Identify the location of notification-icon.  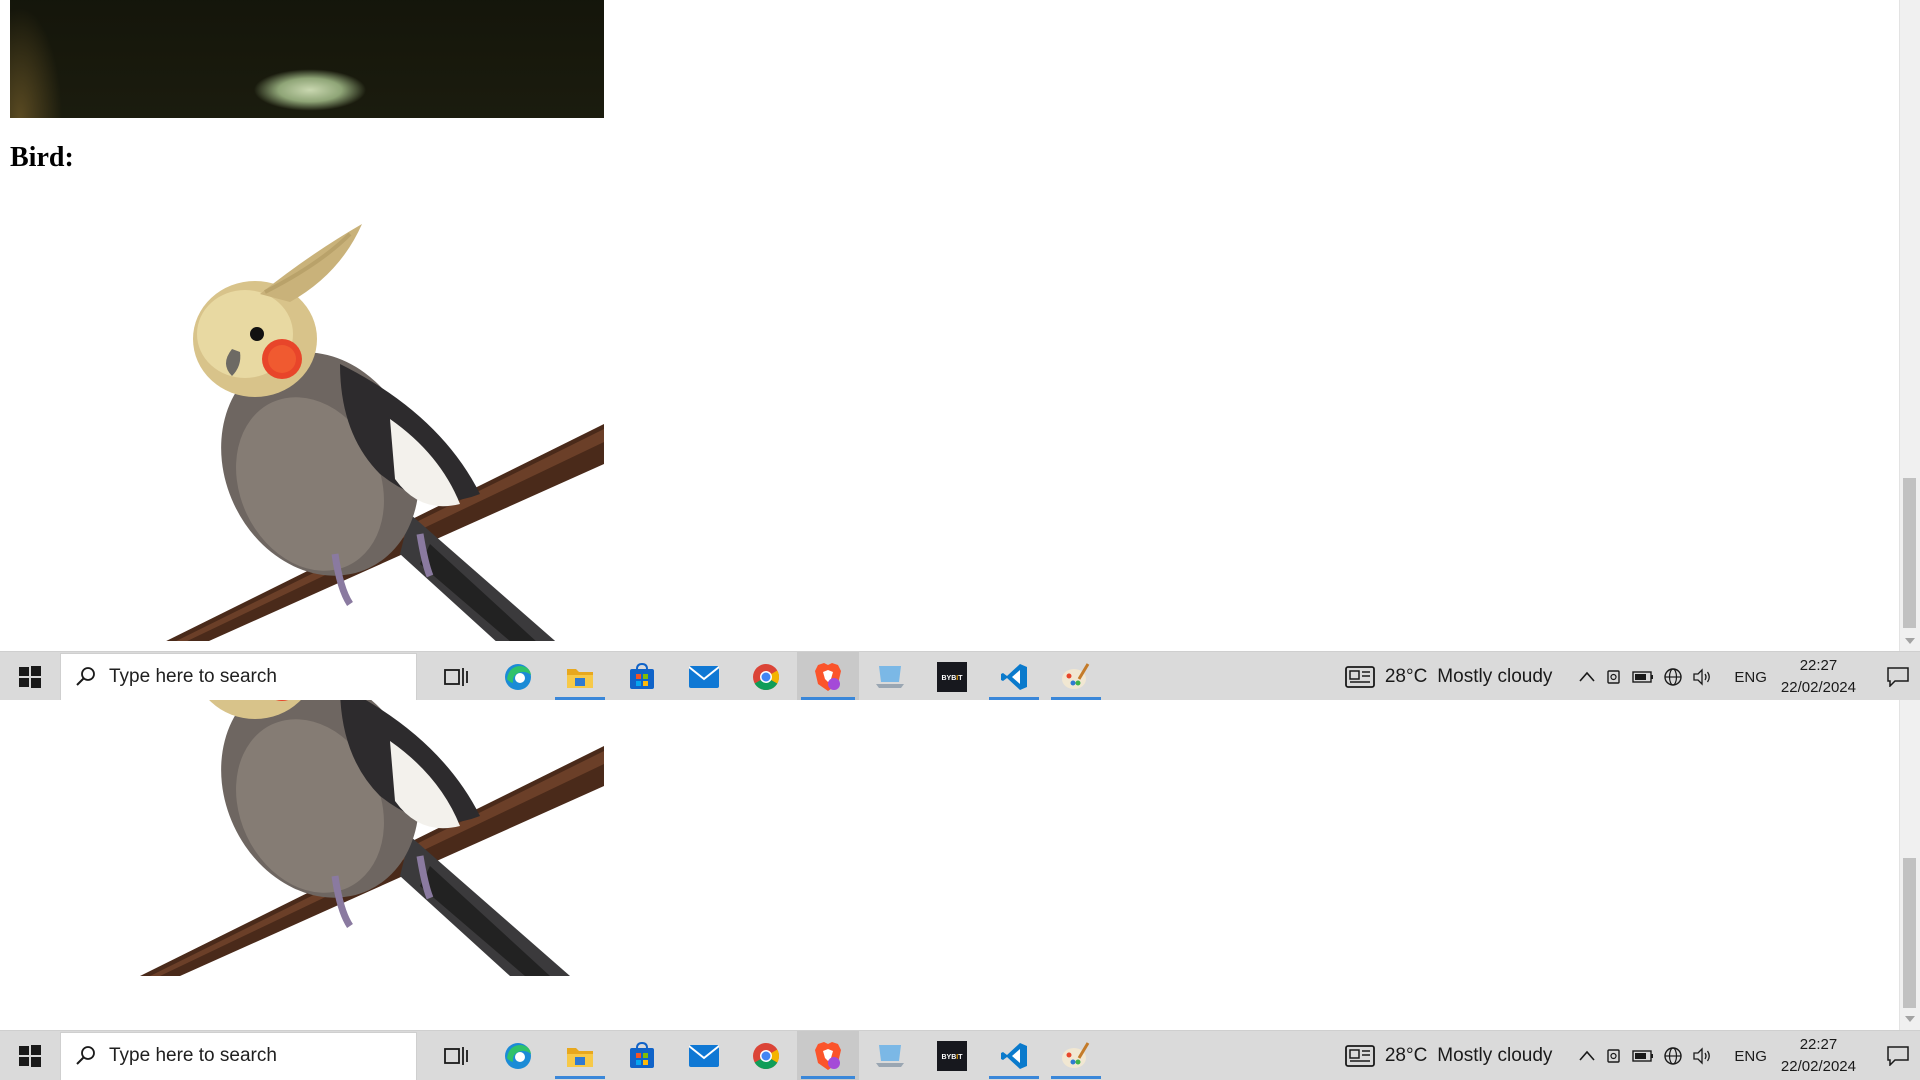
(1898, 677).